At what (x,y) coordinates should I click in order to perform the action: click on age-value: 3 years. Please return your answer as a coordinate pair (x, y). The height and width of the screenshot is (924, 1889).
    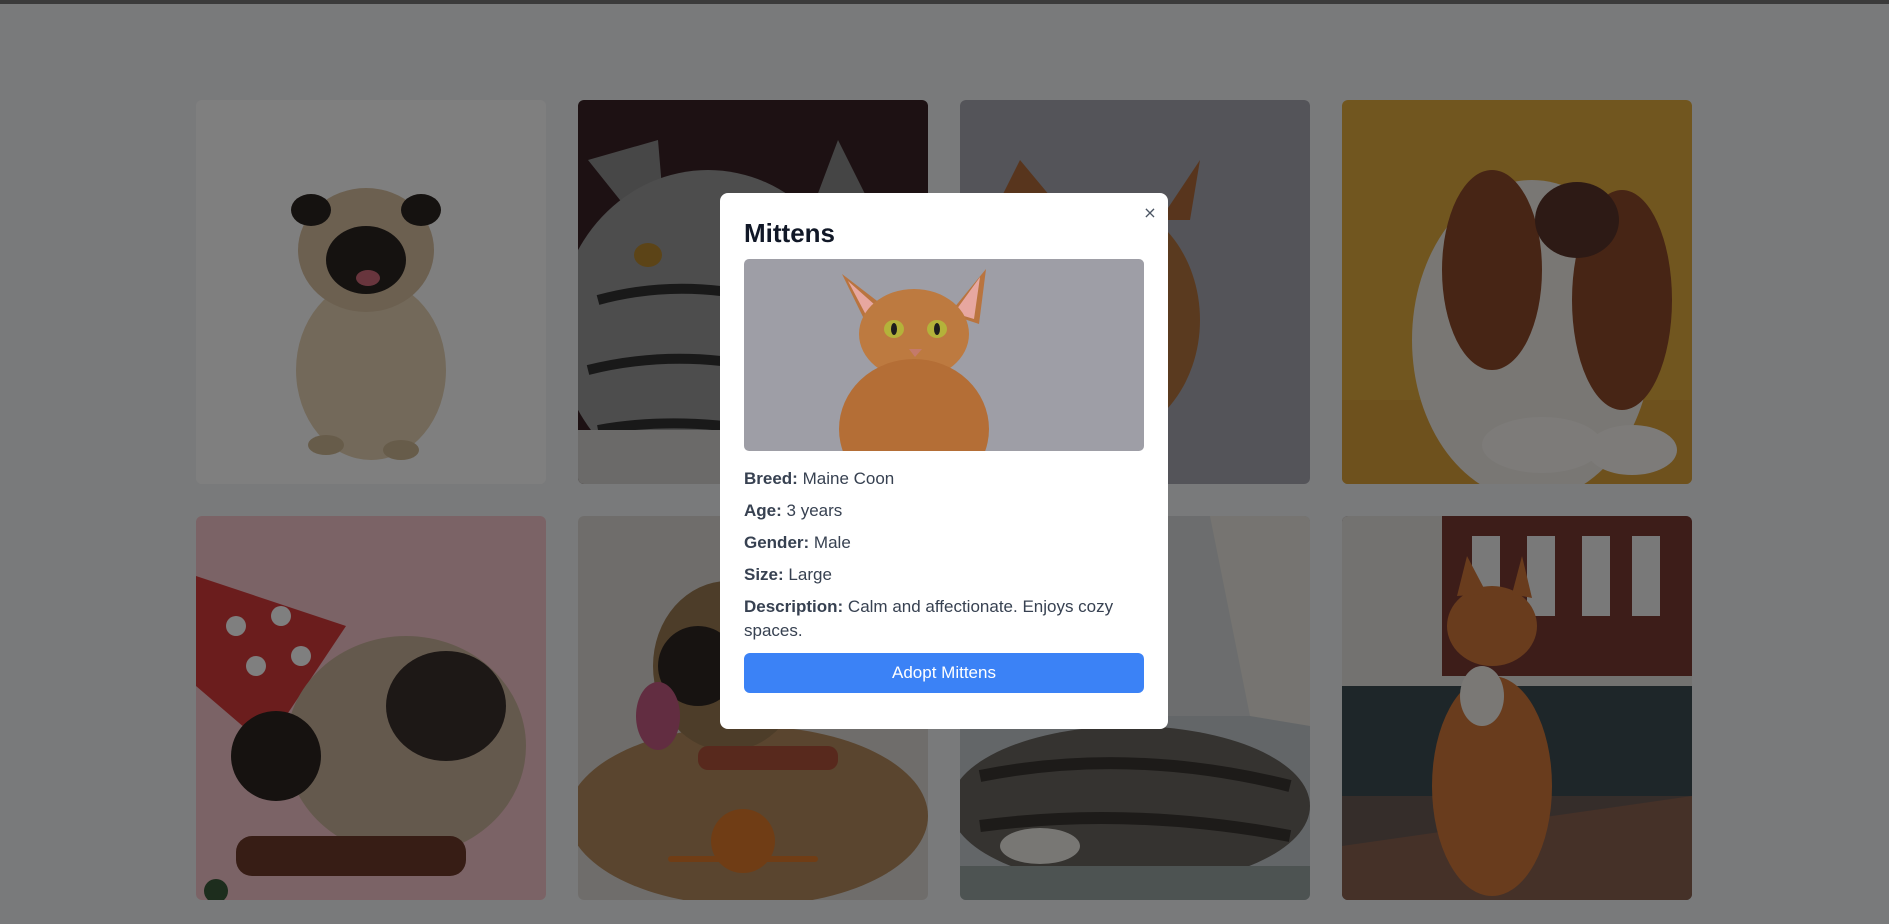
    Looking at the image, I should click on (814, 510).